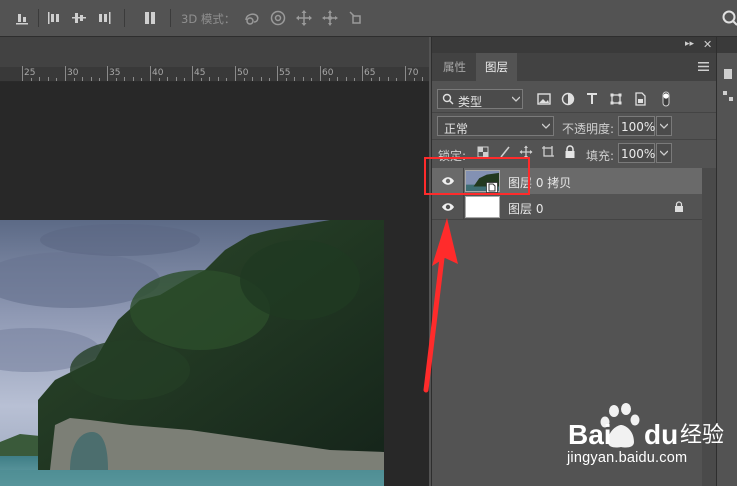 The width and height of the screenshot is (737, 486). I want to click on lock-icon, so click(679, 207).